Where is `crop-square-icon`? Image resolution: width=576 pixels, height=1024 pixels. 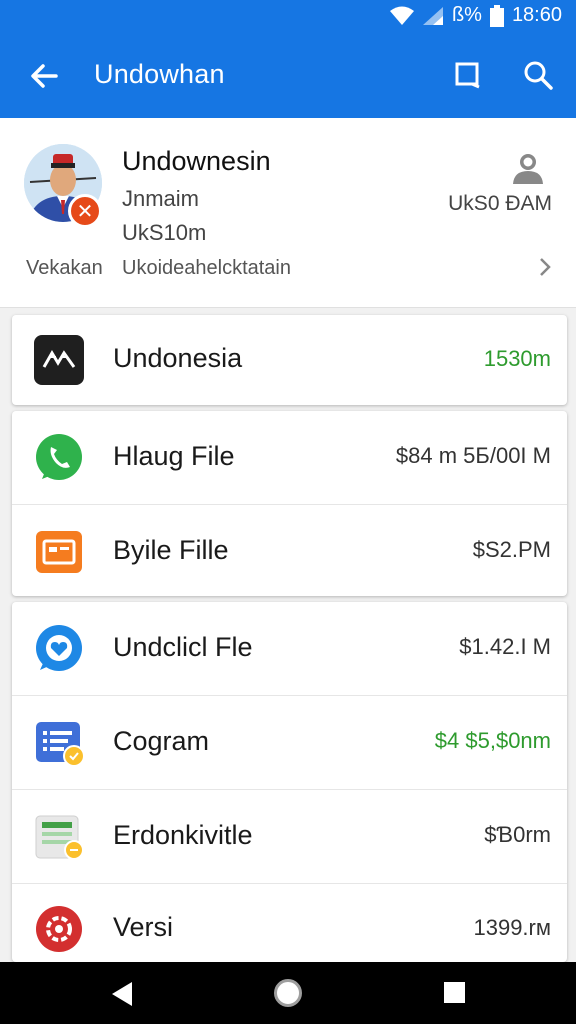
crop-square-icon is located at coordinates (468, 75).